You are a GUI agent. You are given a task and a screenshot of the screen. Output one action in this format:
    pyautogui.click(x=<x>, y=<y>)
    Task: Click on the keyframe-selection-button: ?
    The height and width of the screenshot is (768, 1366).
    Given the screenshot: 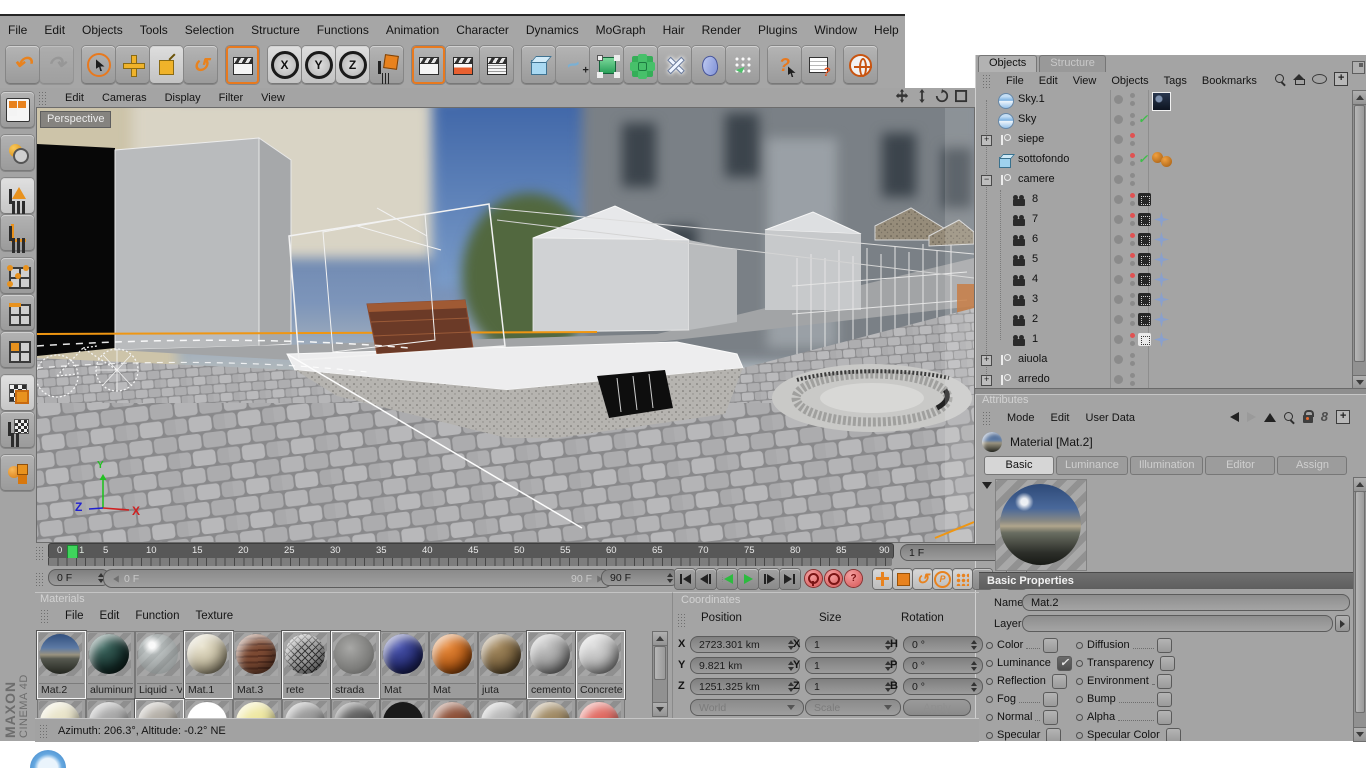 What is the action you would take?
    pyautogui.click(x=853, y=578)
    